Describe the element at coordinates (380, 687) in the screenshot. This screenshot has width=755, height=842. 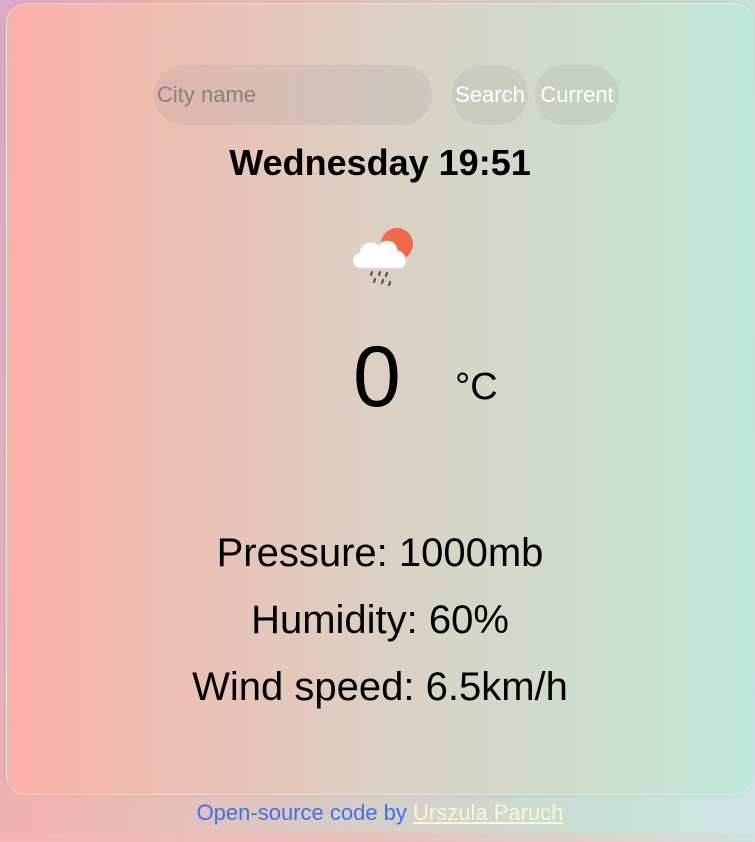
I see `wind-speed-text: Wind speed: 6.5km/h` at that location.